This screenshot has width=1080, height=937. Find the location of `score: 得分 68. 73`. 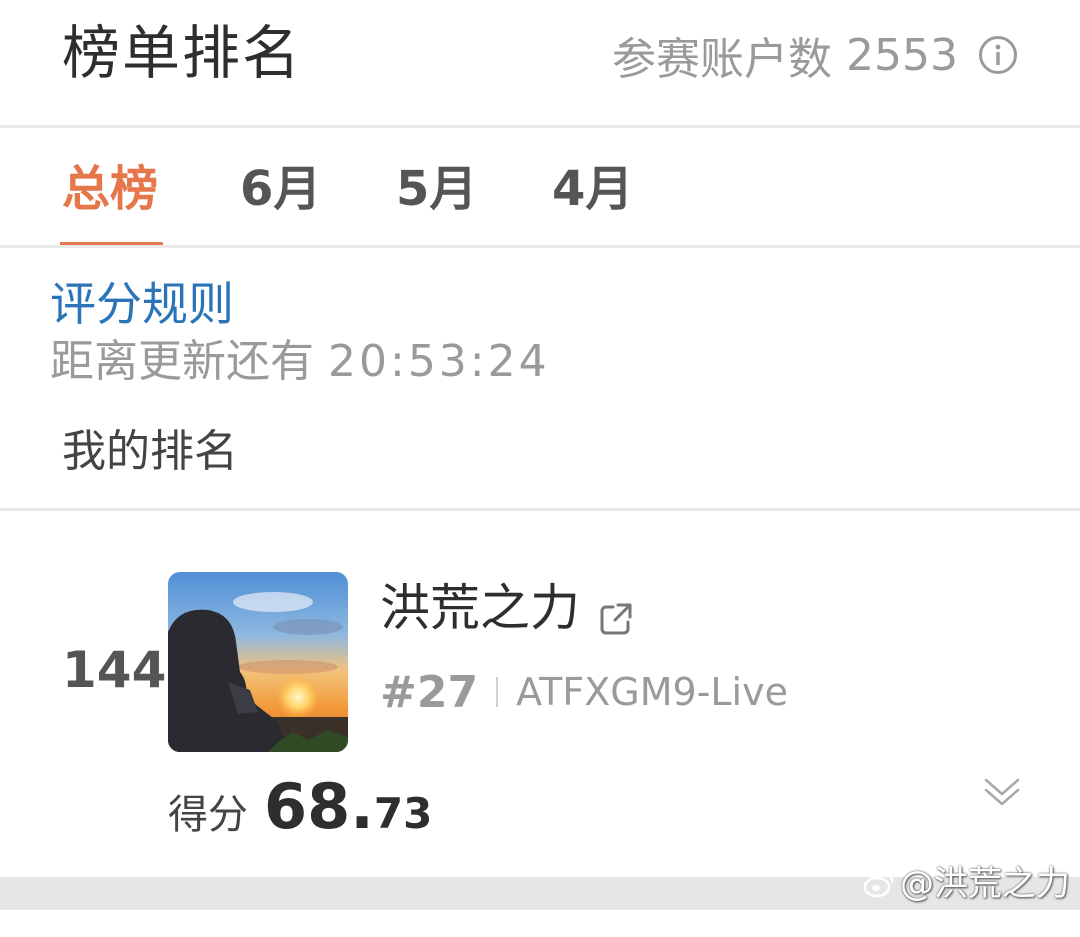

score: 得分 68. 73 is located at coordinates (300, 806).